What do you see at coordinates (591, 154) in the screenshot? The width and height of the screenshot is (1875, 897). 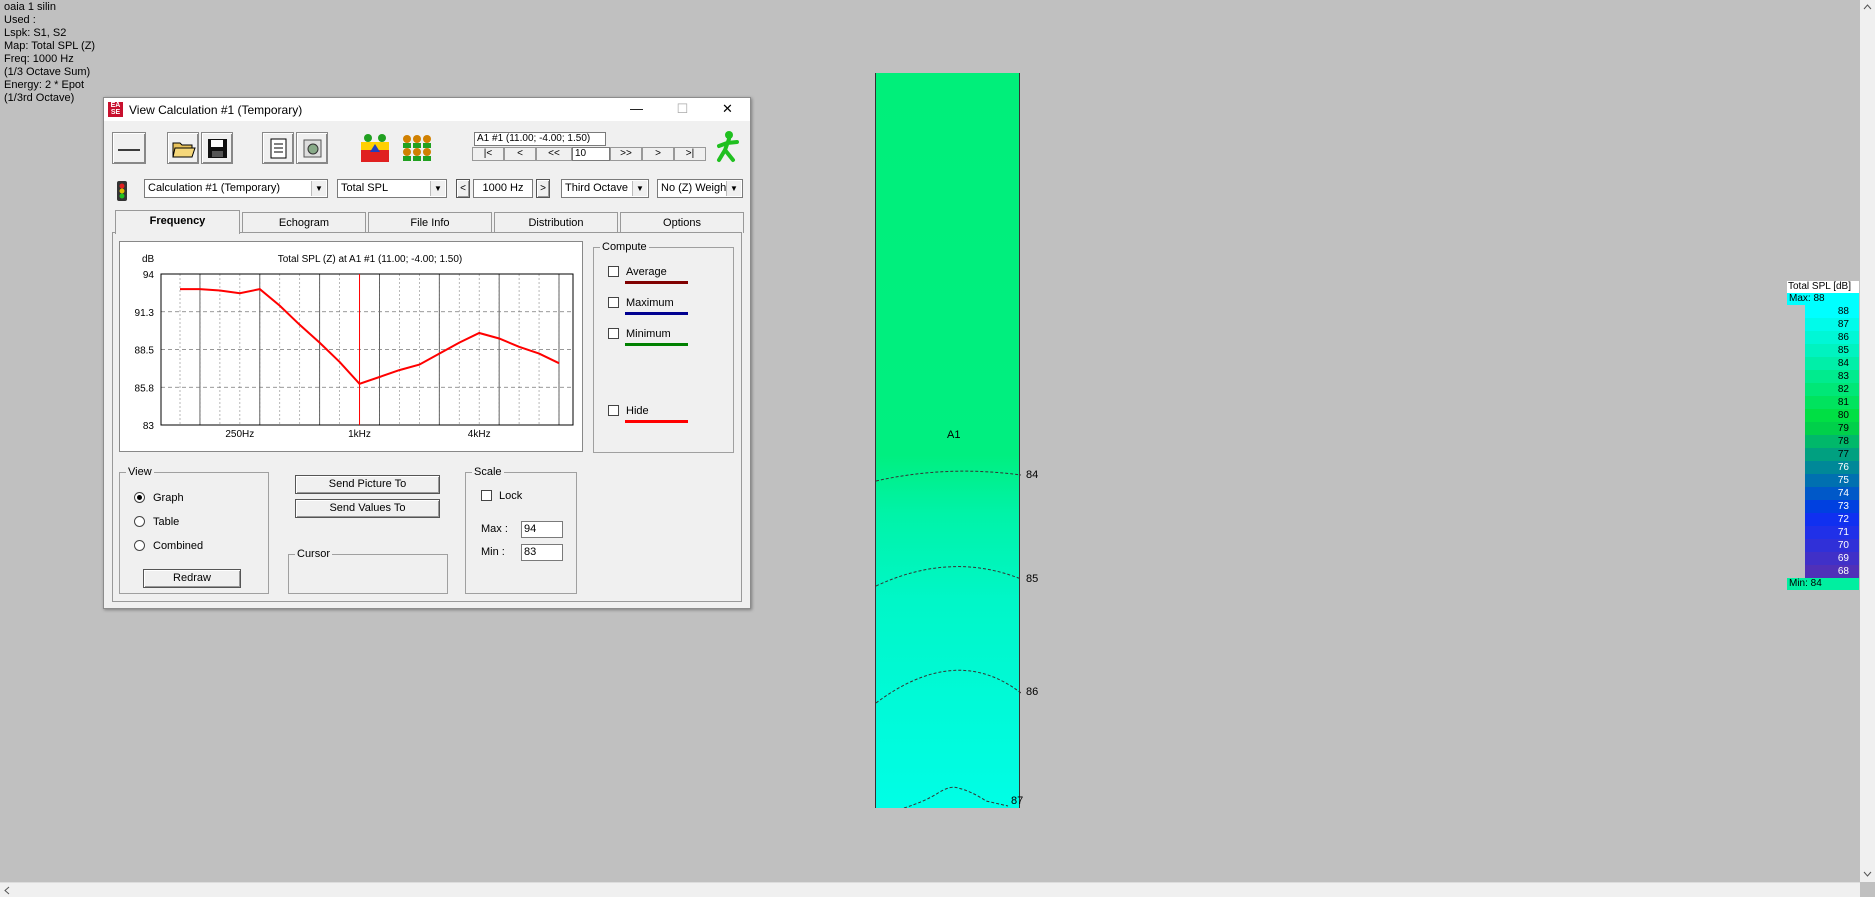 I see `step-input: 10` at bounding box center [591, 154].